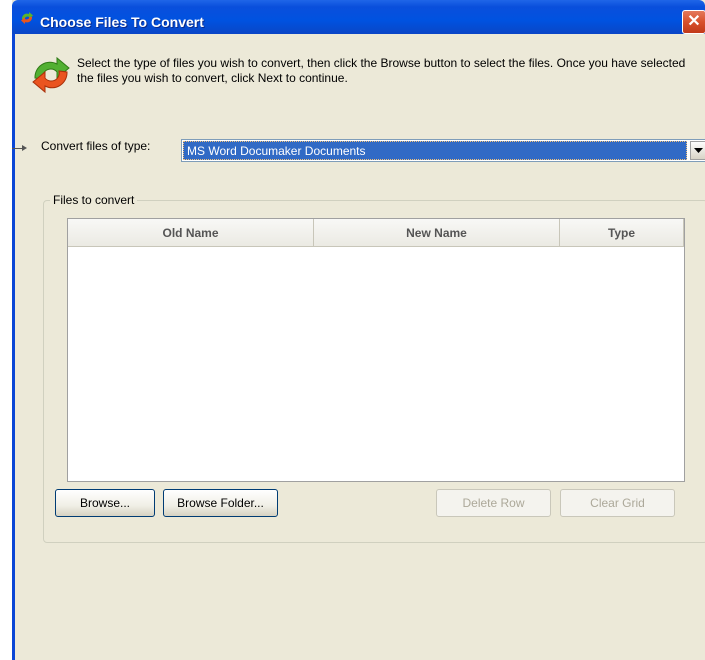 Image resolution: width=705 pixels, height=660 pixels. I want to click on window-frame, so click(13, 347).